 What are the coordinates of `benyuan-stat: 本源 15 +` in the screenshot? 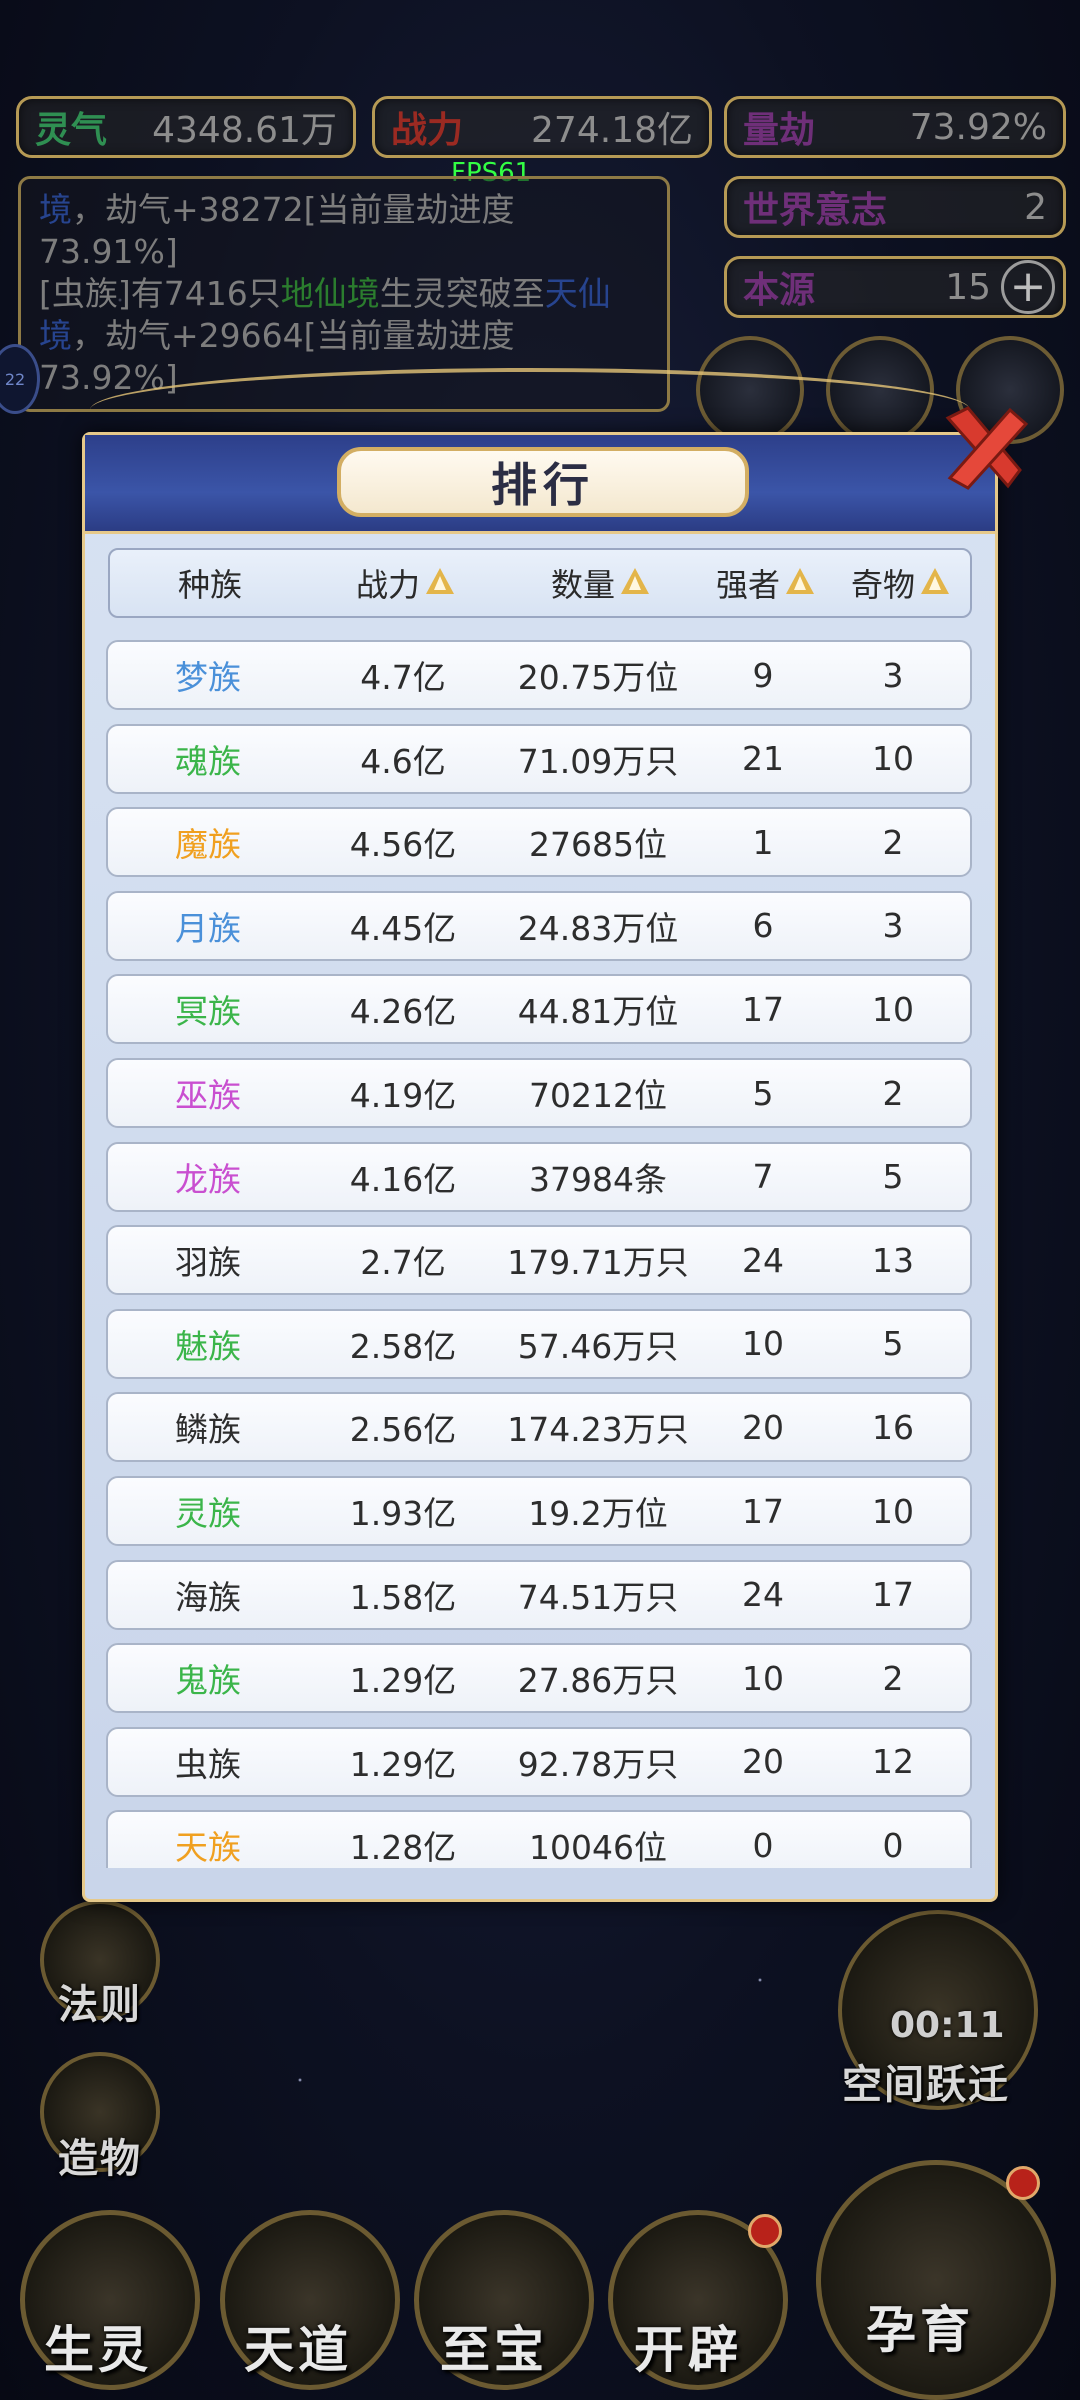 It's located at (895, 287).